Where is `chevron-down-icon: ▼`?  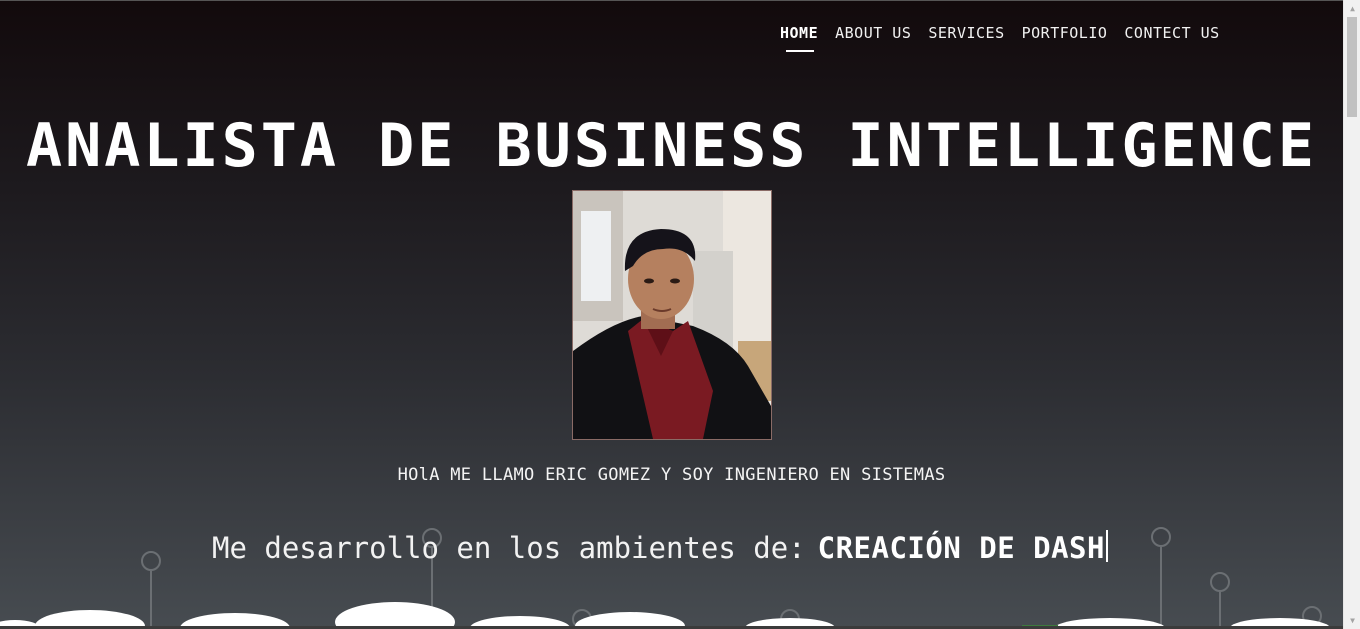
chevron-down-icon: ▼ is located at coordinates (1352, 620).